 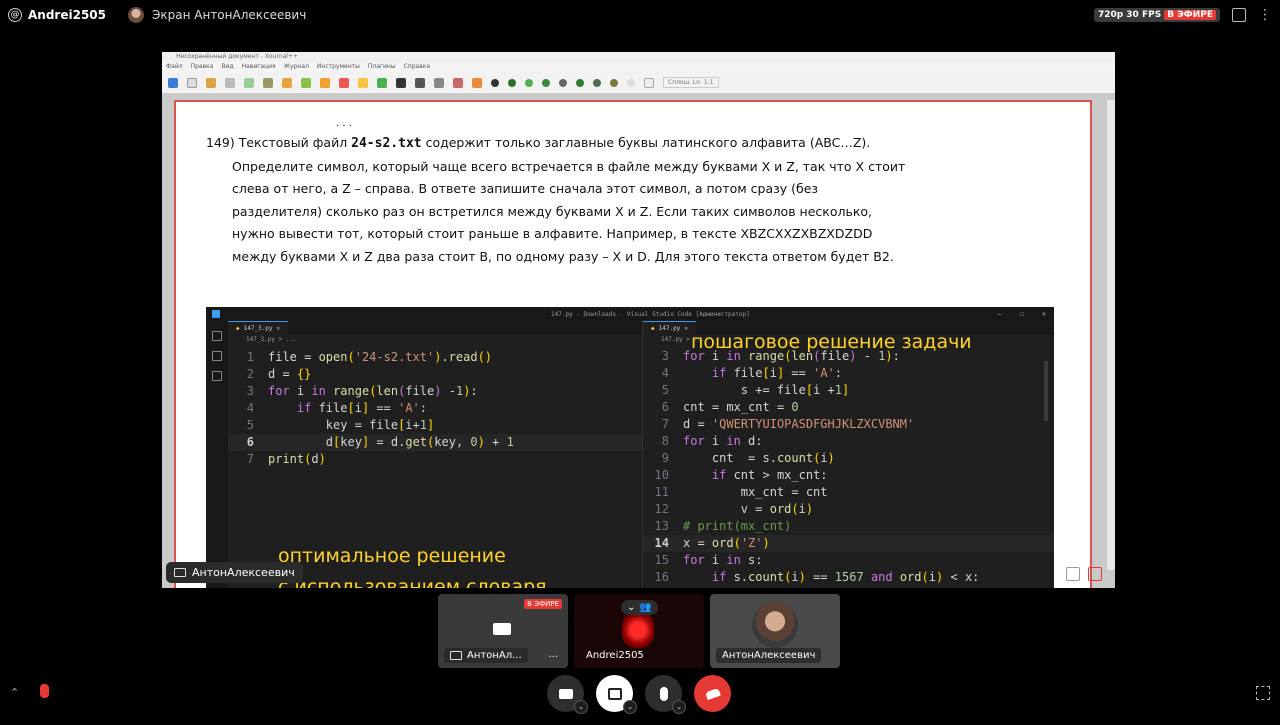 What do you see at coordinates (614, 82) in the screenshot?
I see `color-khaki-icon` at bounding box center [614, 82].